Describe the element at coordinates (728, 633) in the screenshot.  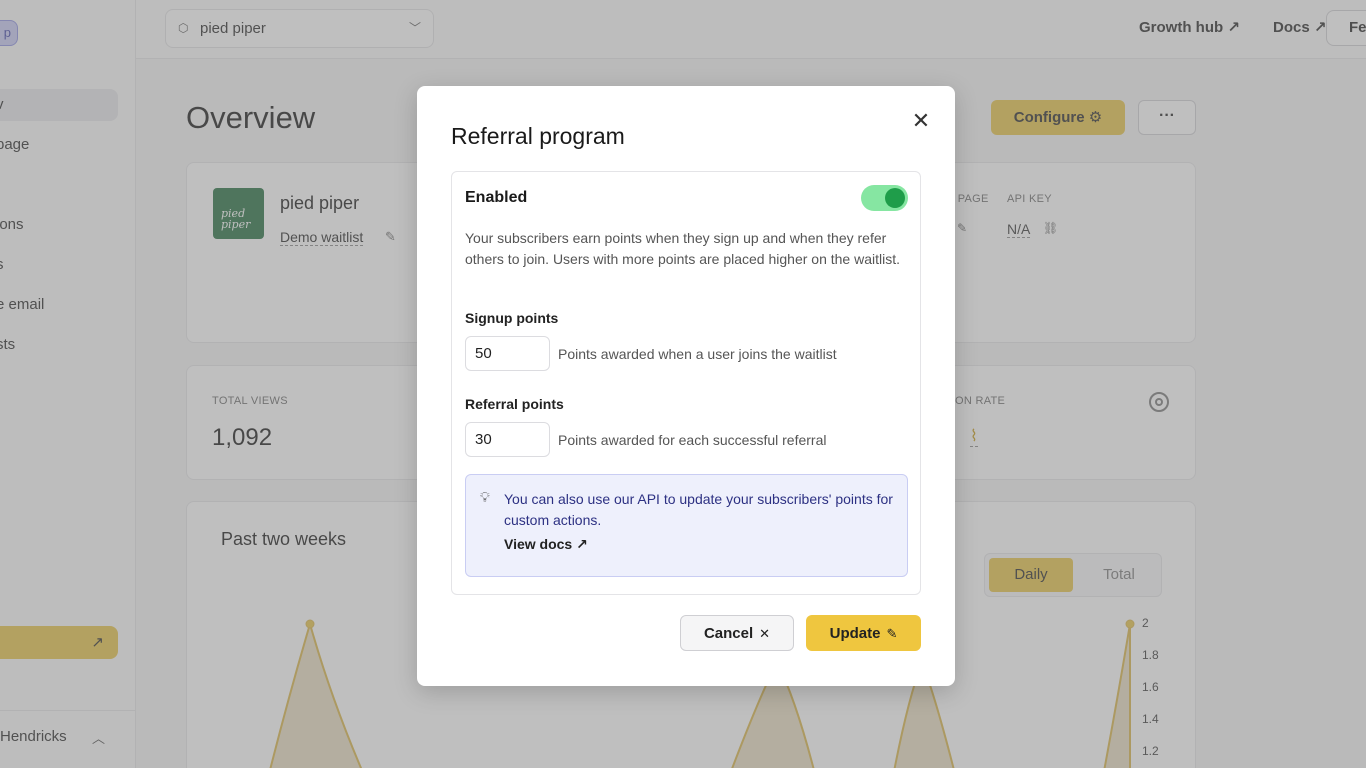
I see `cancel-button-label: Cancel` at that location.